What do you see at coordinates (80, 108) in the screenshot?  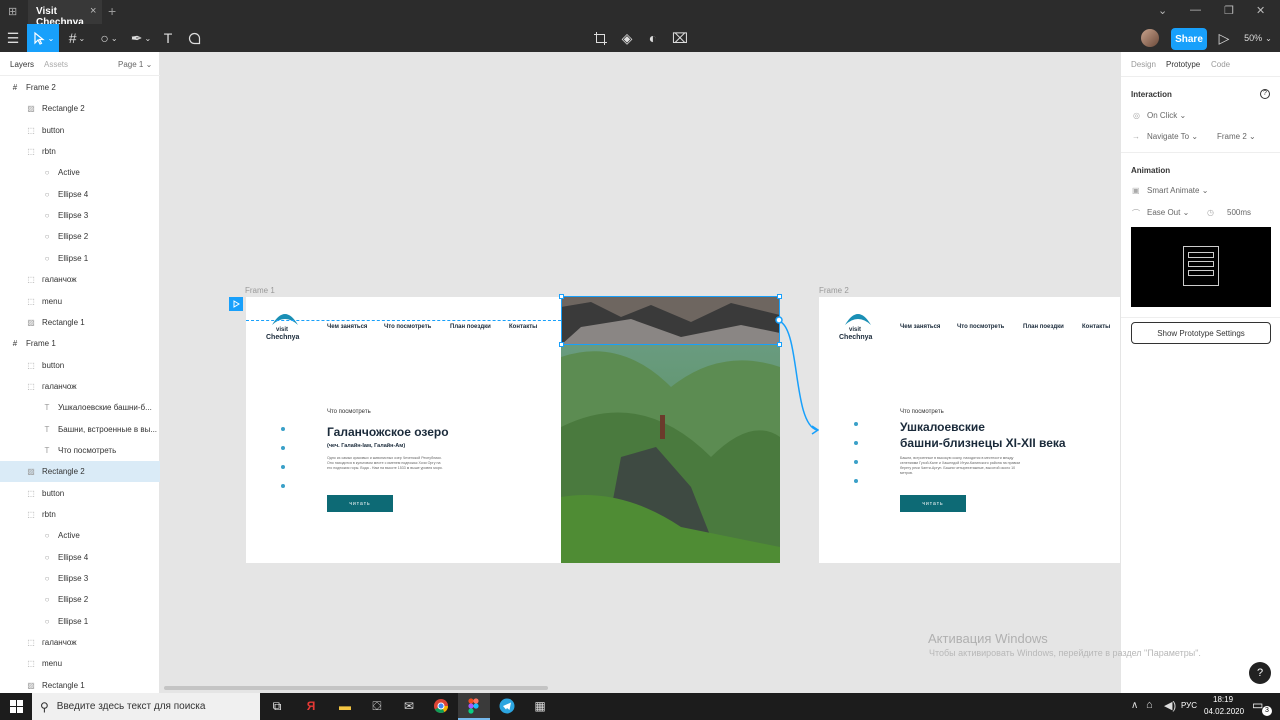 I see `layer-row: ▨ Rectangle 2` at bounding box center [80, 108].